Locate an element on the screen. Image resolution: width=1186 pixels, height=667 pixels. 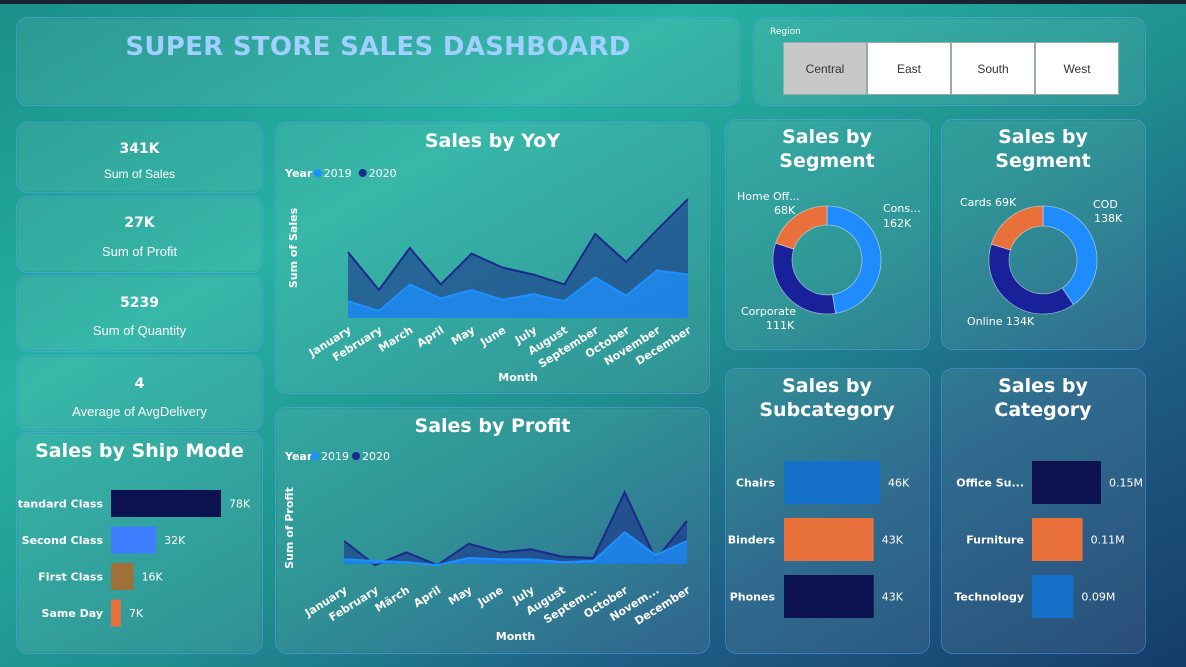
kpi-value: 4 is located at coordinates (139, 384).